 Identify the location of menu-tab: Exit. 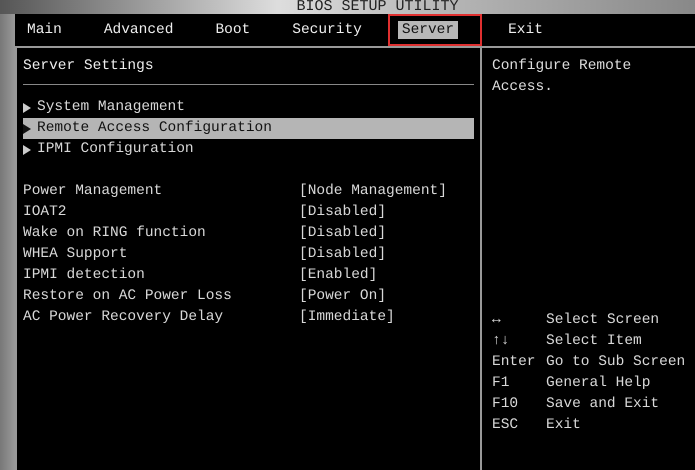
(525, 30).